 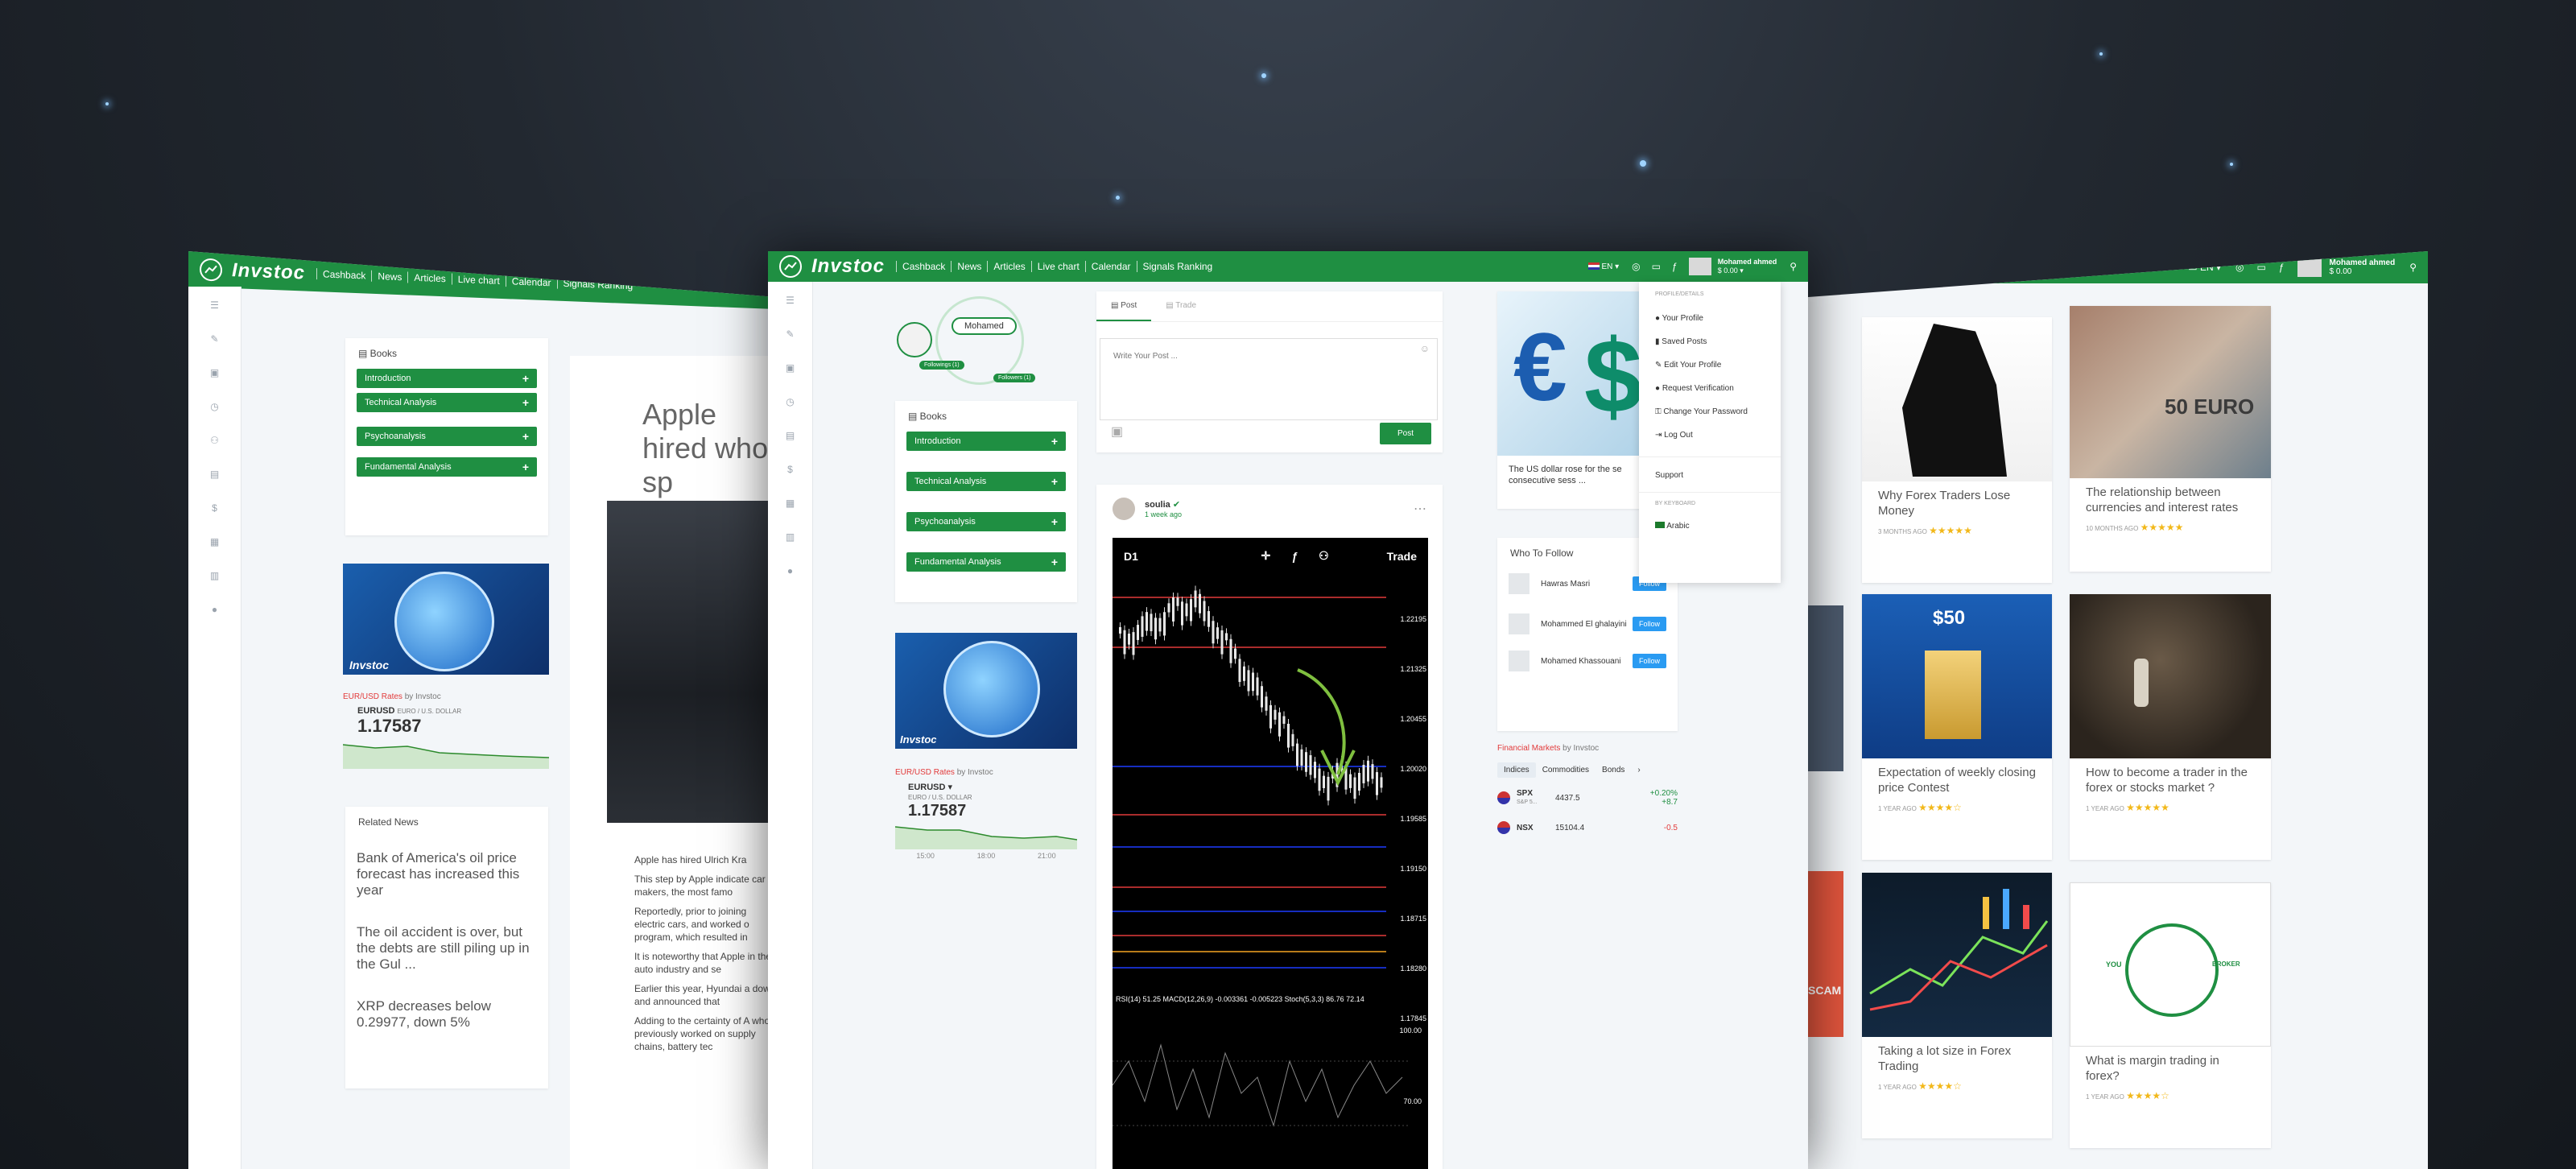 I want to click on post-submit-button: Post, so click(x=1405, y=433).